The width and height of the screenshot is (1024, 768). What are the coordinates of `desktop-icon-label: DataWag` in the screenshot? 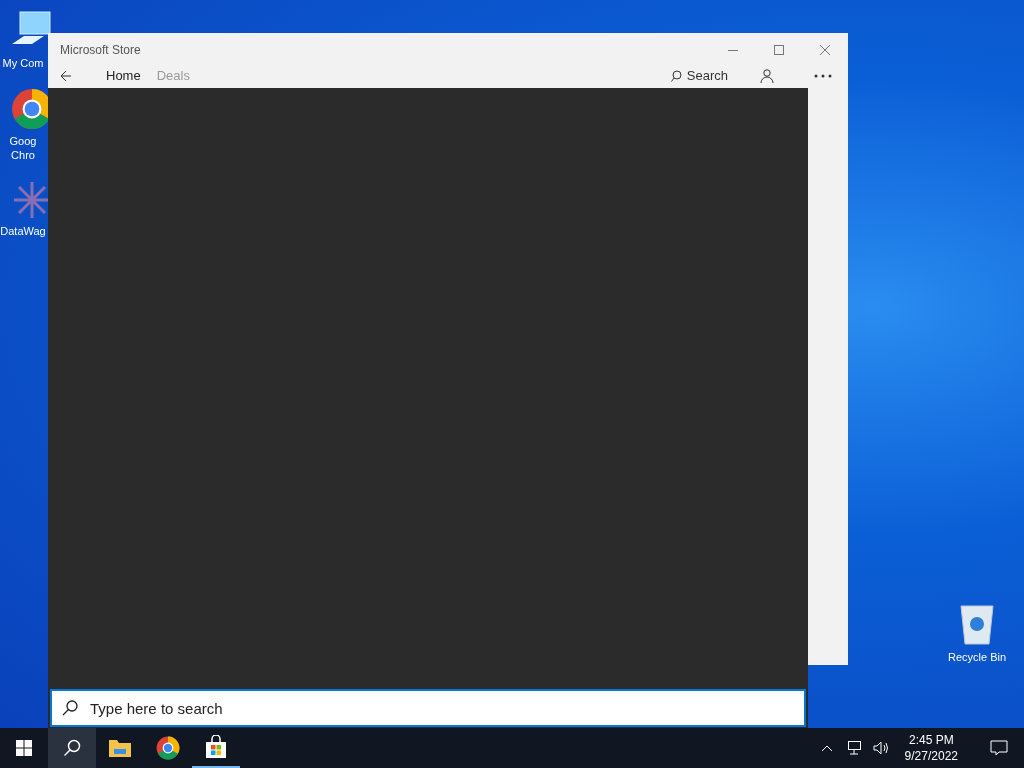 It's located at (23, 231).